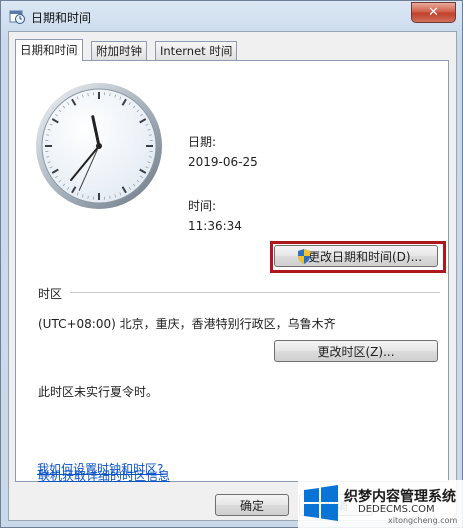  What do you see at coordinates (202, 142) in the screenshot?
I see `date-label: 日期:` at bounding box center [202, 142].